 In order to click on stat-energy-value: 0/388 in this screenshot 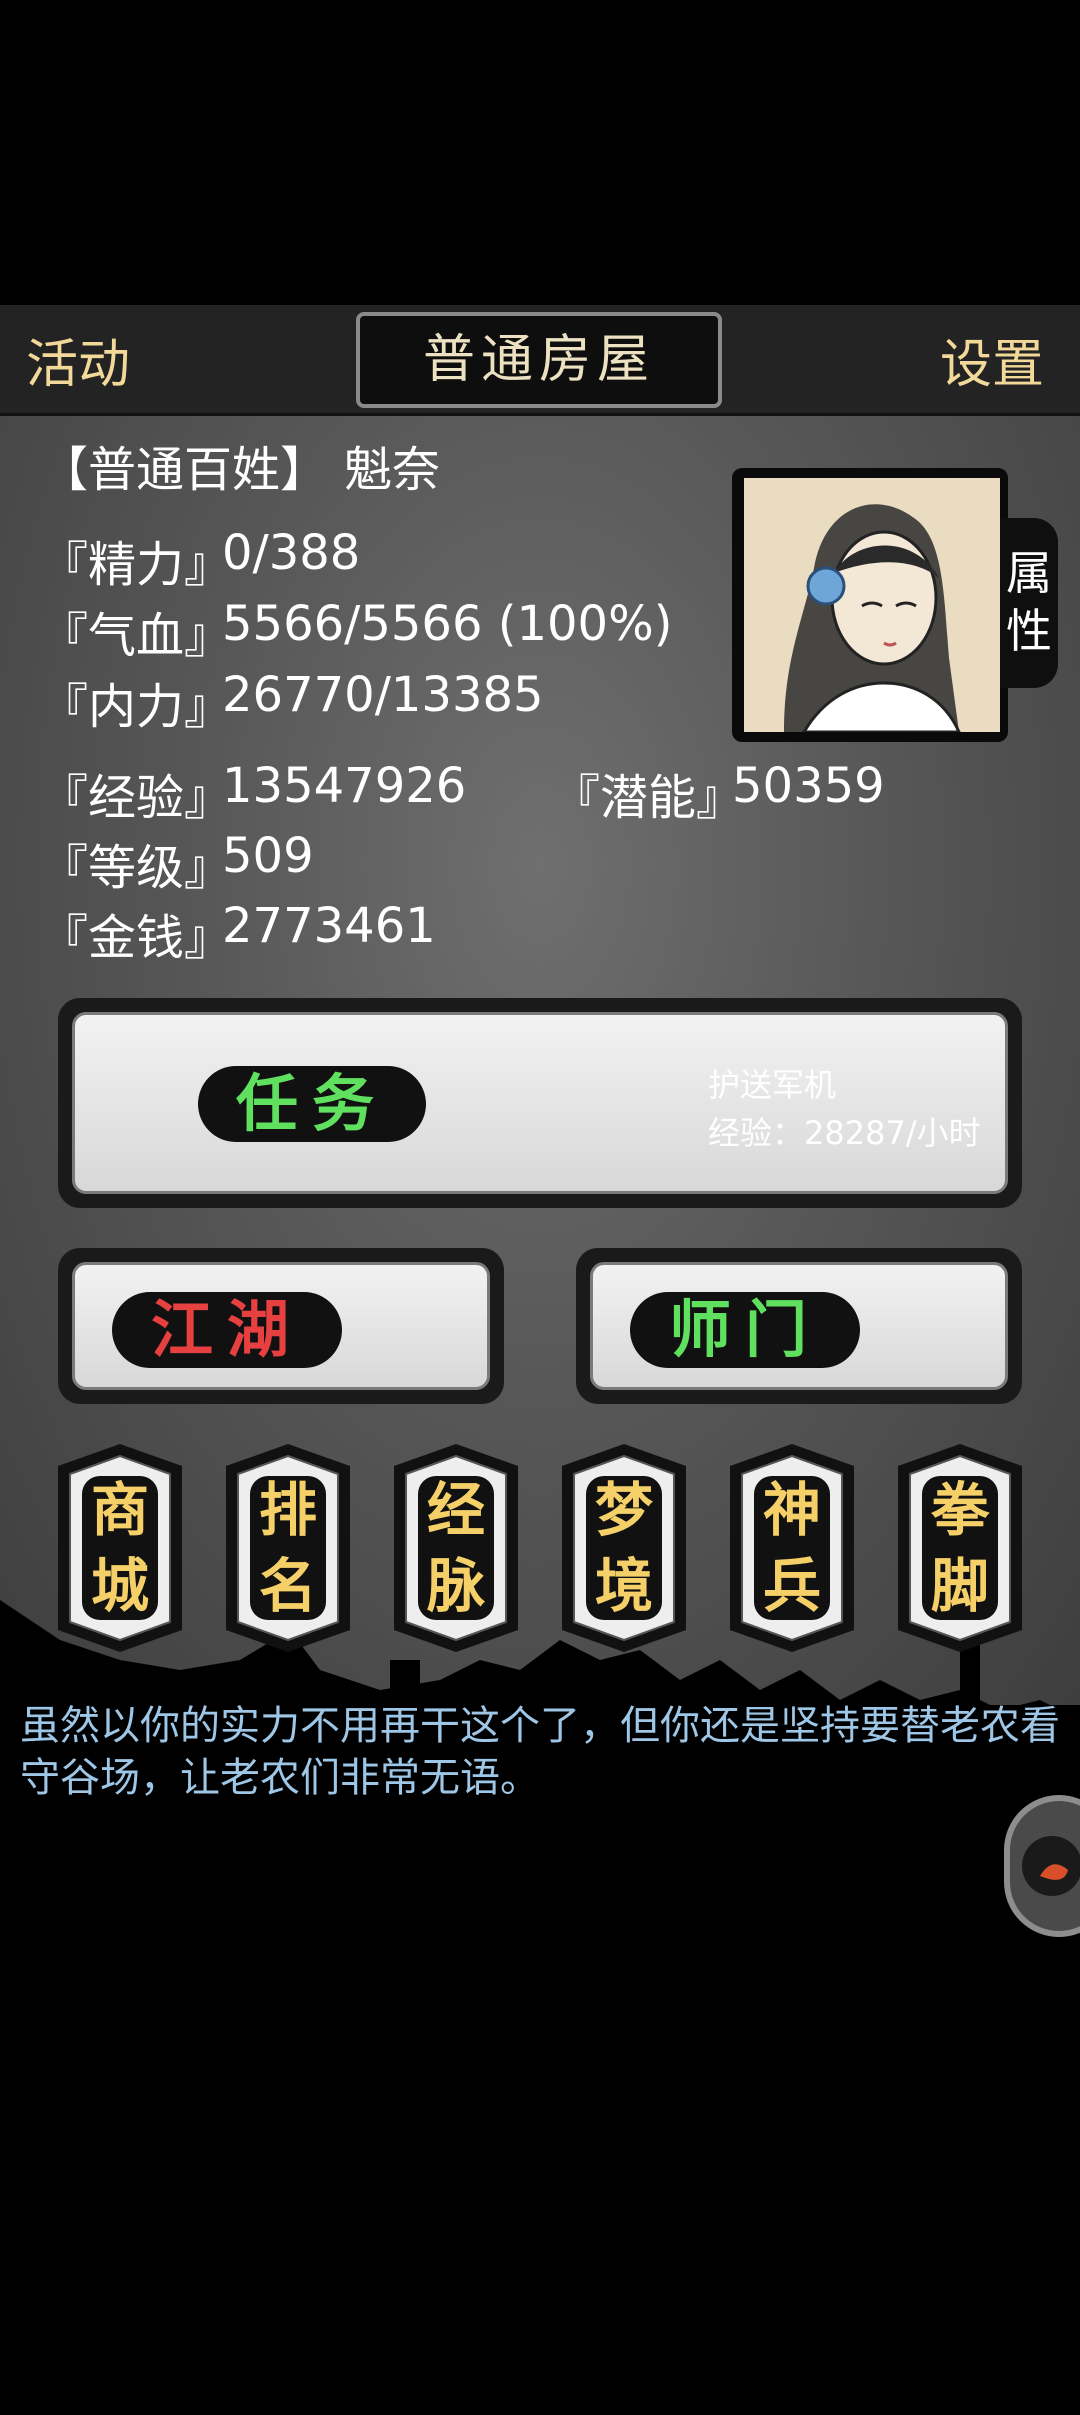, I will do `click(291, 553)`.